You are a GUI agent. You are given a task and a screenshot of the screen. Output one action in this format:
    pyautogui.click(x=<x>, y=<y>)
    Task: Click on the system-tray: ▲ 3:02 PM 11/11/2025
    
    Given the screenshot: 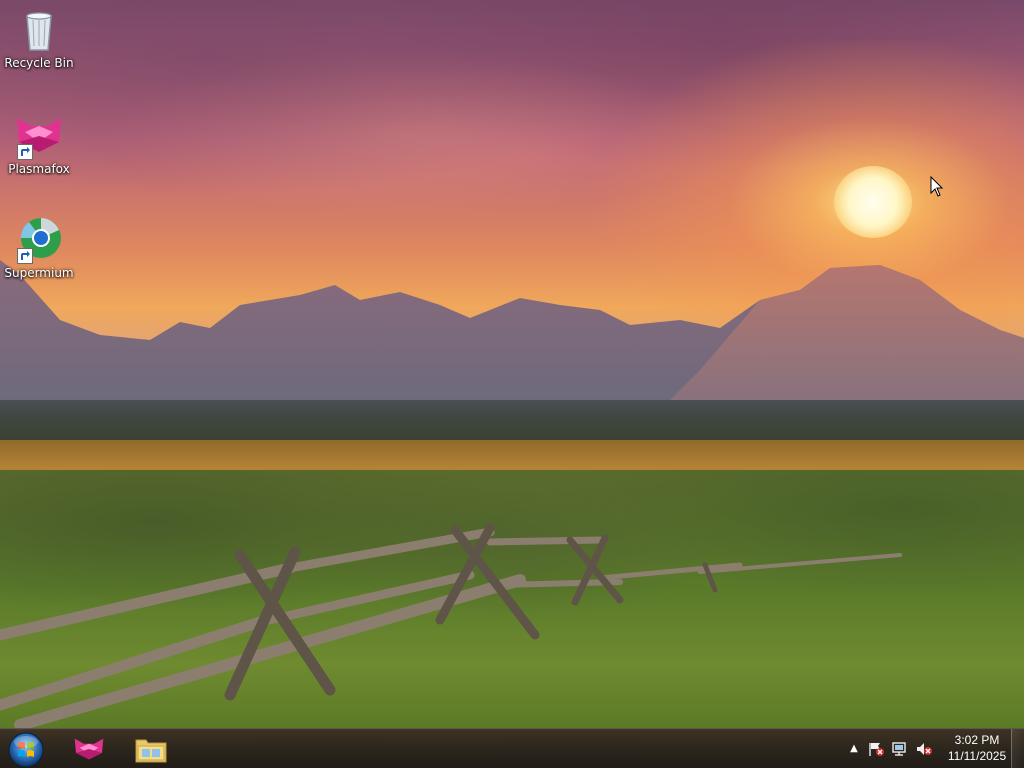 What is the action you would take?
    pyautogui.click(x=931, y=748)
    